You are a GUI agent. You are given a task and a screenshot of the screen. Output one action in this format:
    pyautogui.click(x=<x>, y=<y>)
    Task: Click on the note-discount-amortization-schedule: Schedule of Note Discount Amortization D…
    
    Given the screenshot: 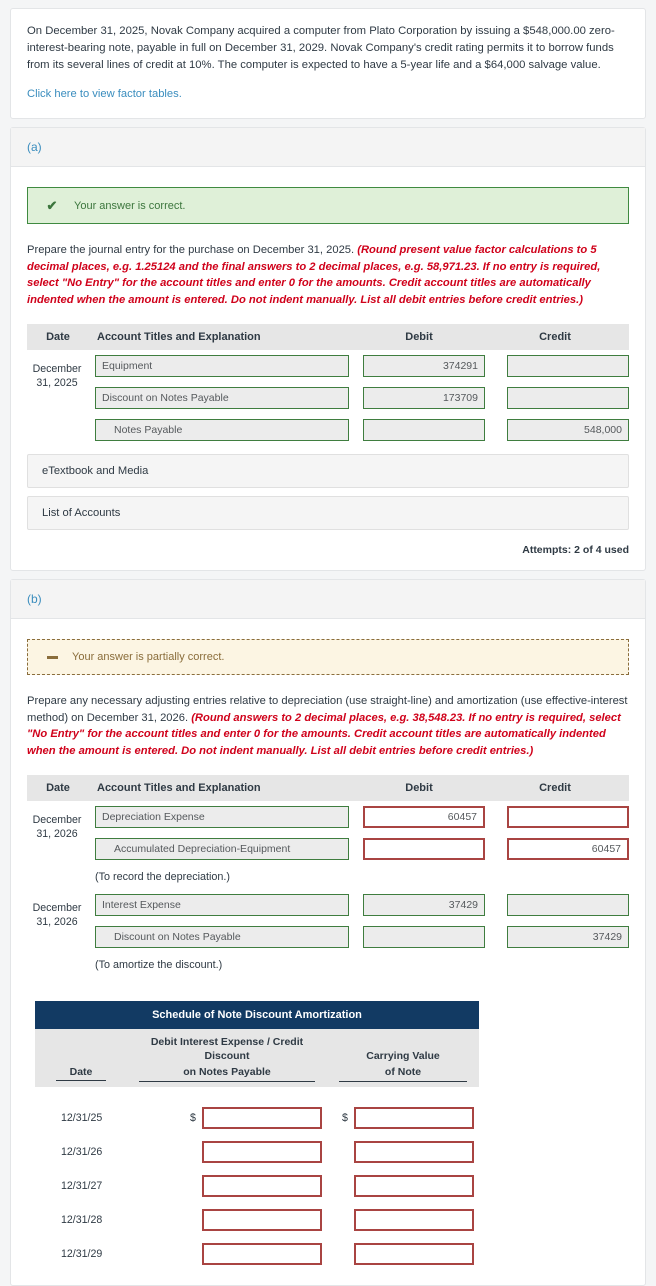 What is the action you would take?
    pyautogui.click(x=257, y=1136)
    